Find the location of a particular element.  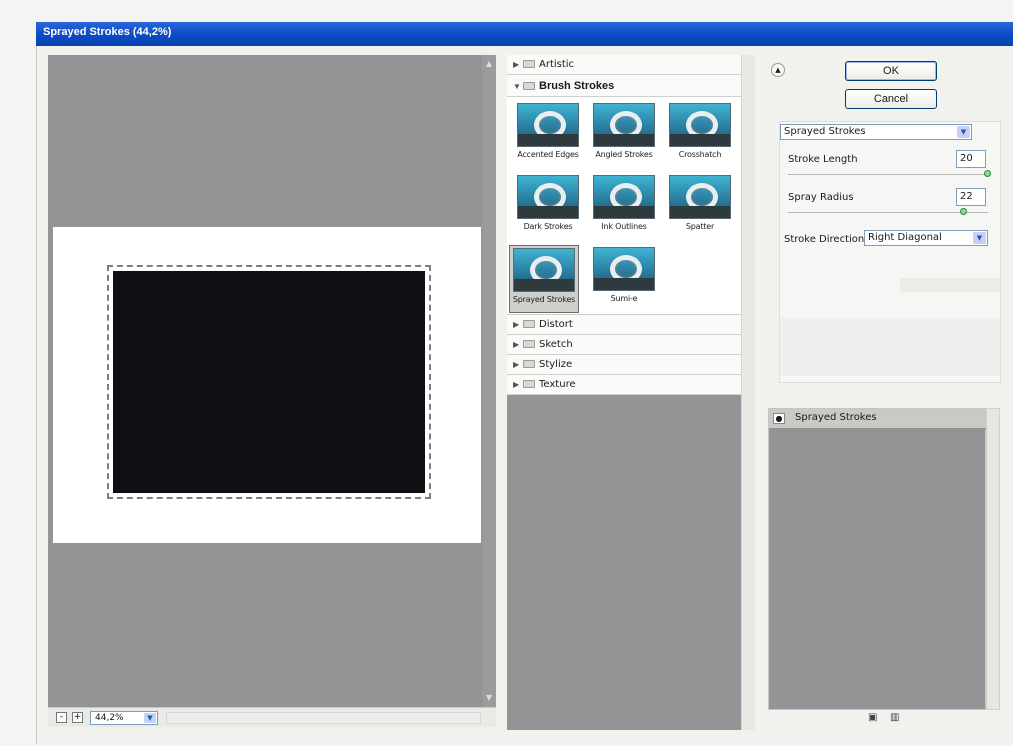

category-label: Texture is located at coordinates (557, 384).